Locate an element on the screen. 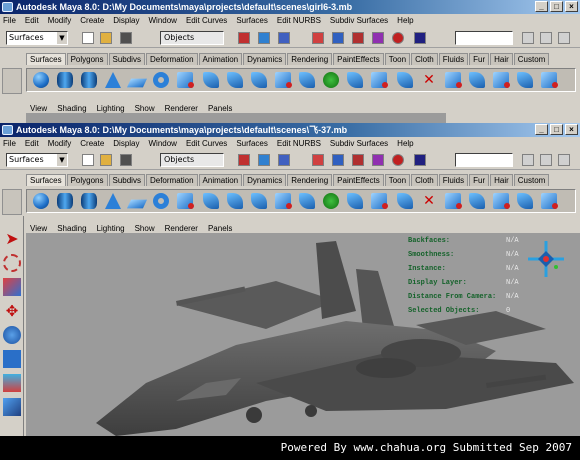 The image size is (580, 460). menu-edit-nurbs: Edit NURBS is located at coordinates (299, 20).